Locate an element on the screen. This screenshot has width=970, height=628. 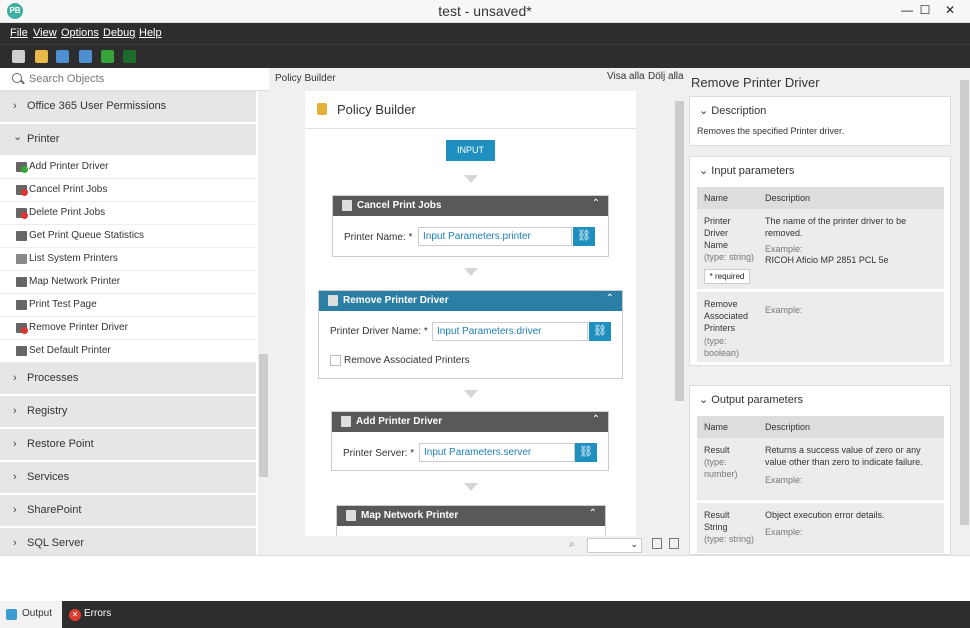
category-sql-server: › SQL Server is located at coordinates (128, 541).